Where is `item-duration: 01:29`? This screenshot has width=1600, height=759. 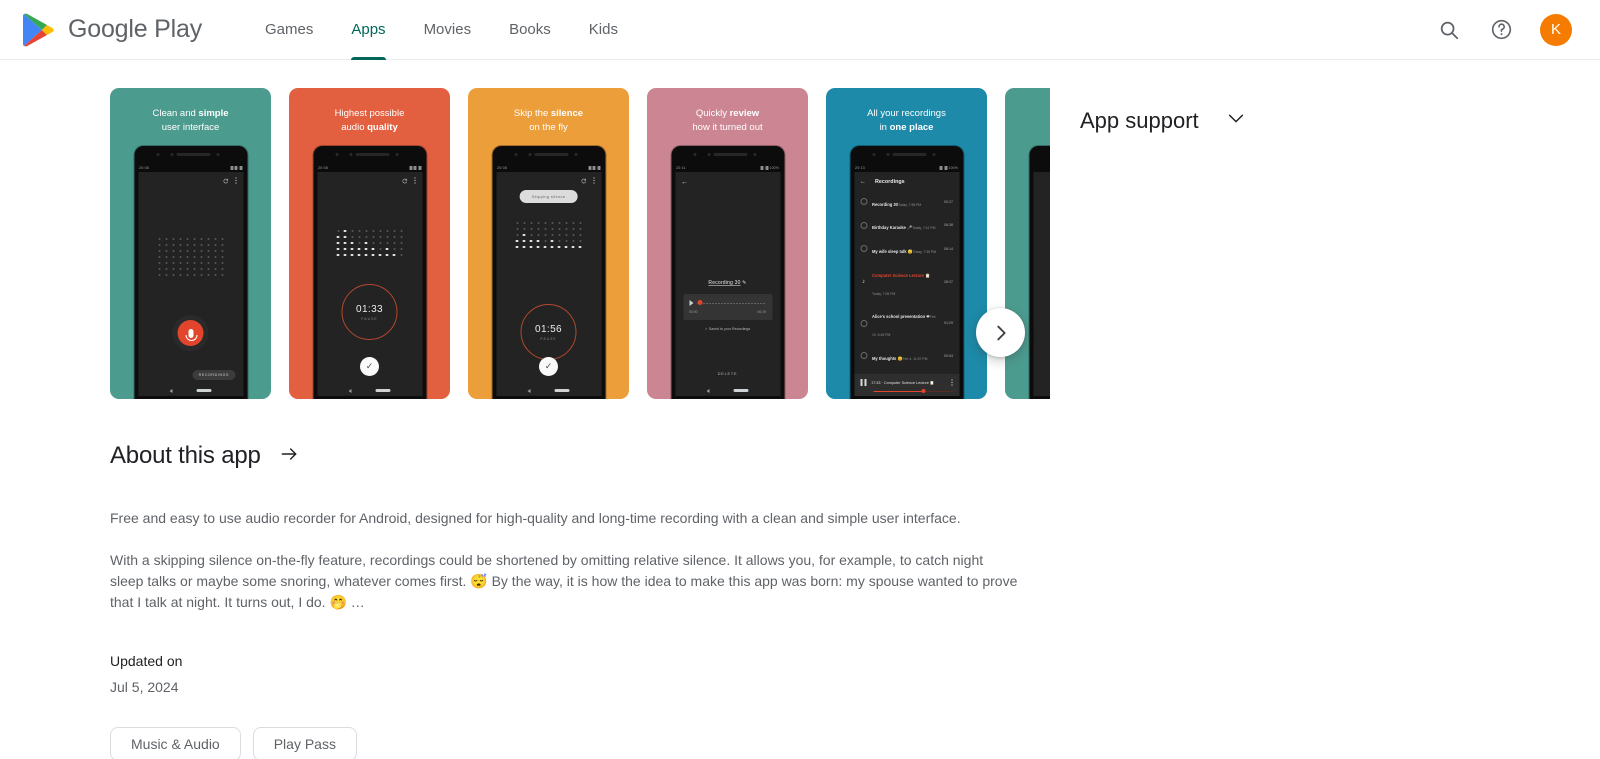 item-duration: 01:29 is located at coordinates (948, 323).